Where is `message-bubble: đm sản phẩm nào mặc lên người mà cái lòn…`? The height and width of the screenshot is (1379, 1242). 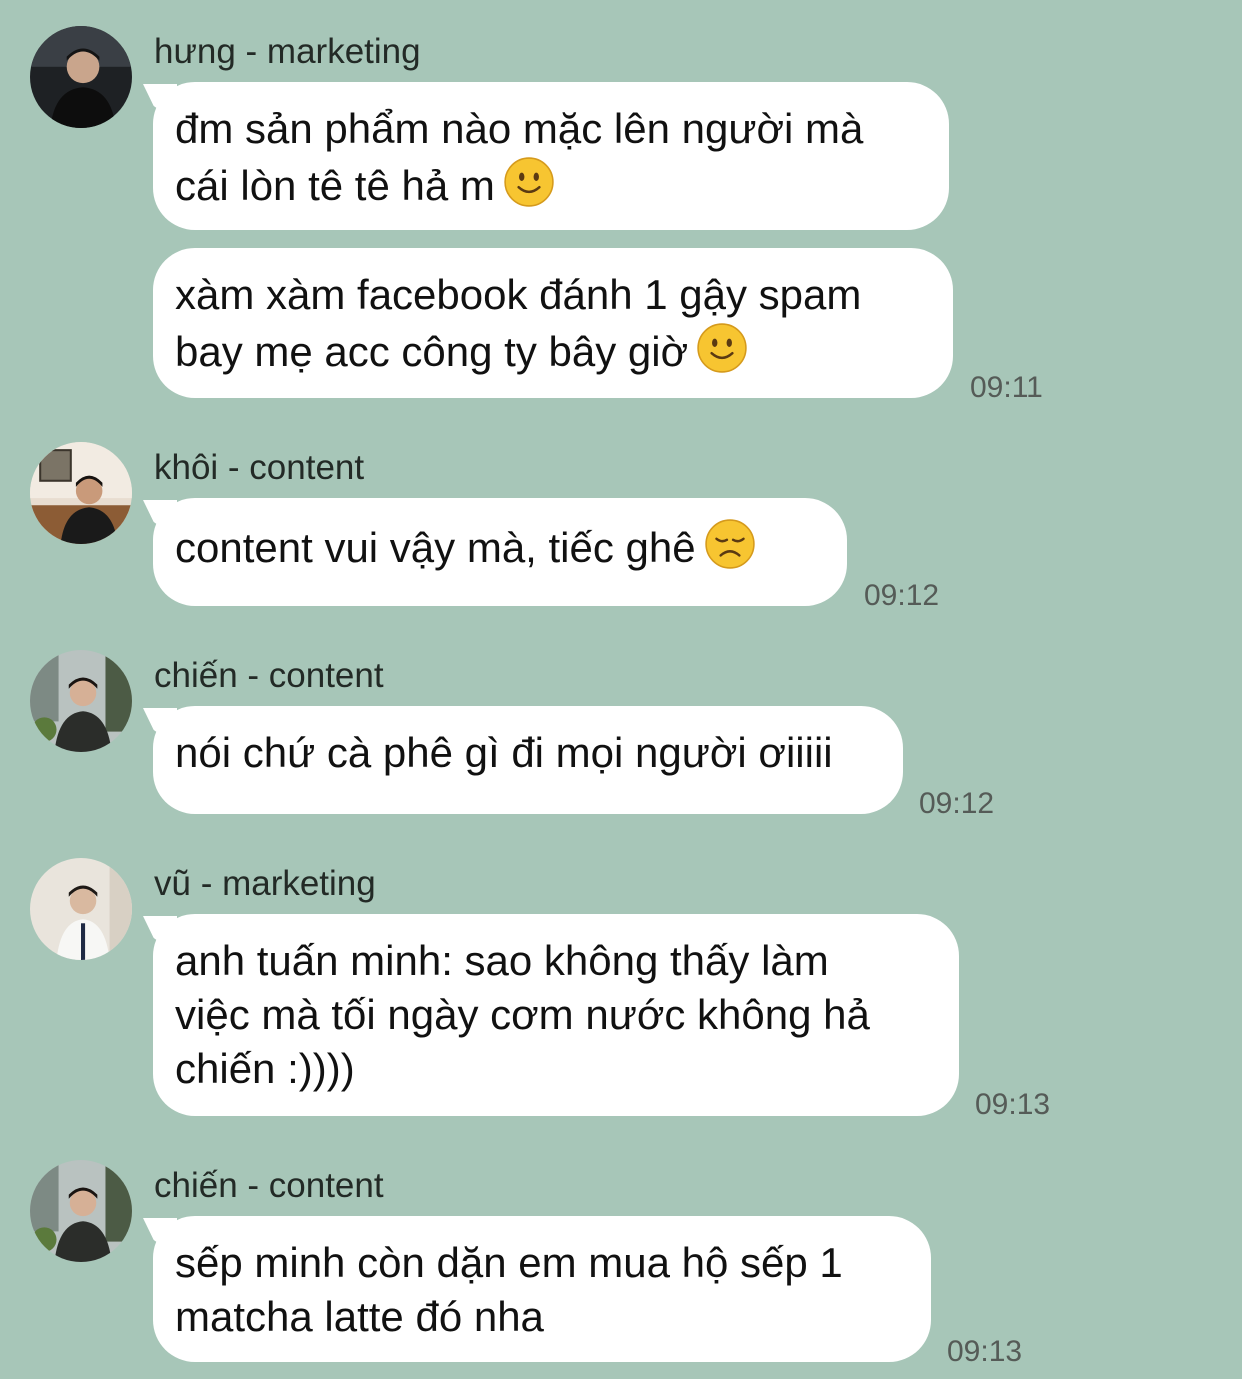
message-bubble: đm sản phẩm nào mặc lên người mà cái lòn… is located at coordinates (546, 156).